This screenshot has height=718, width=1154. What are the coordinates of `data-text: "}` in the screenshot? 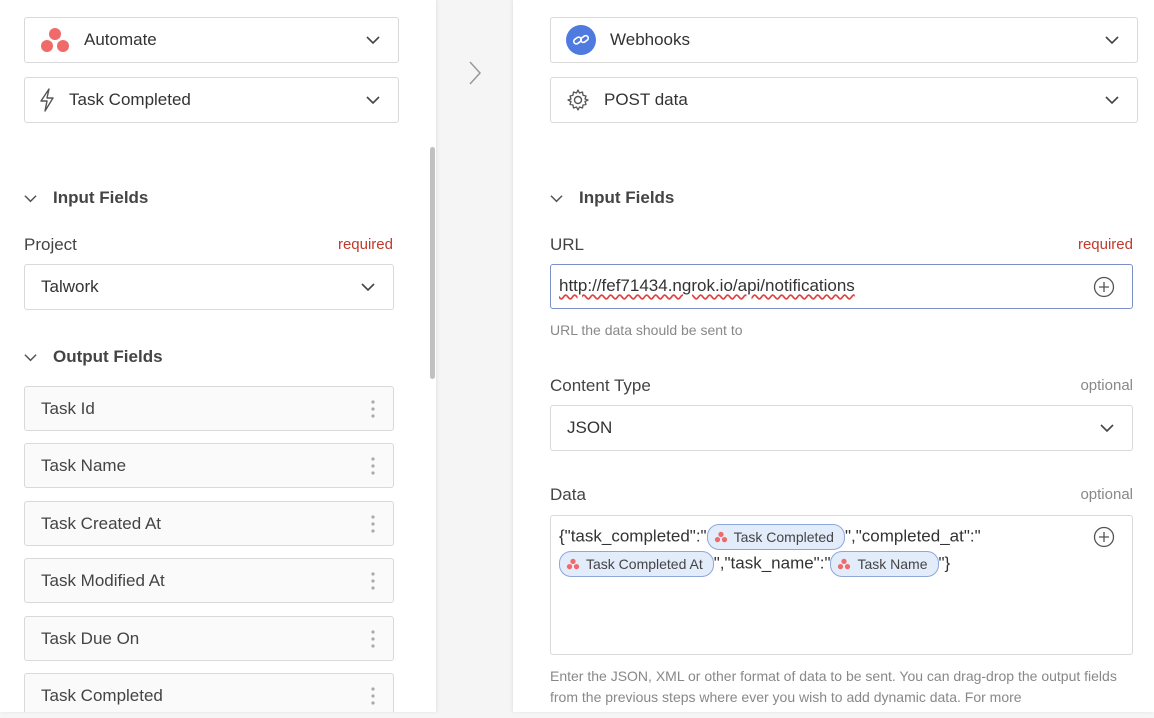 It's located at (944, 563).